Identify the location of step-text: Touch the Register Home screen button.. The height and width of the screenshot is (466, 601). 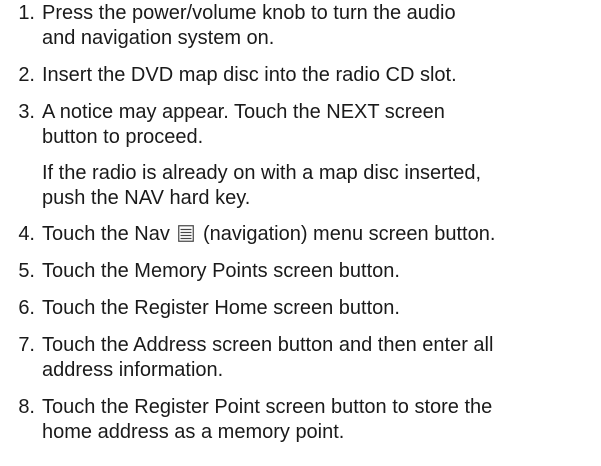
(318, 308).